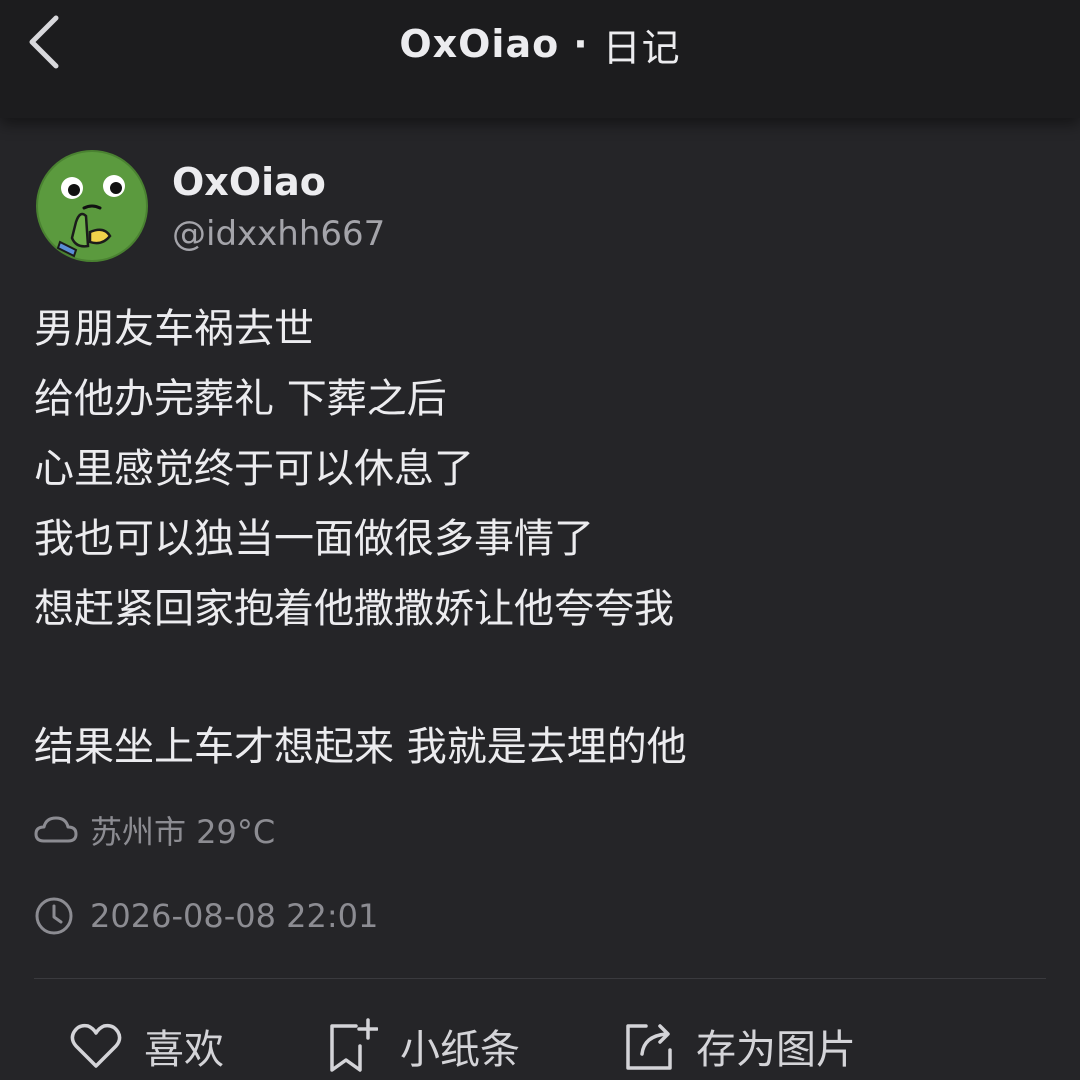  I want to click on like-button: 喜欢, so click(147, 1046).